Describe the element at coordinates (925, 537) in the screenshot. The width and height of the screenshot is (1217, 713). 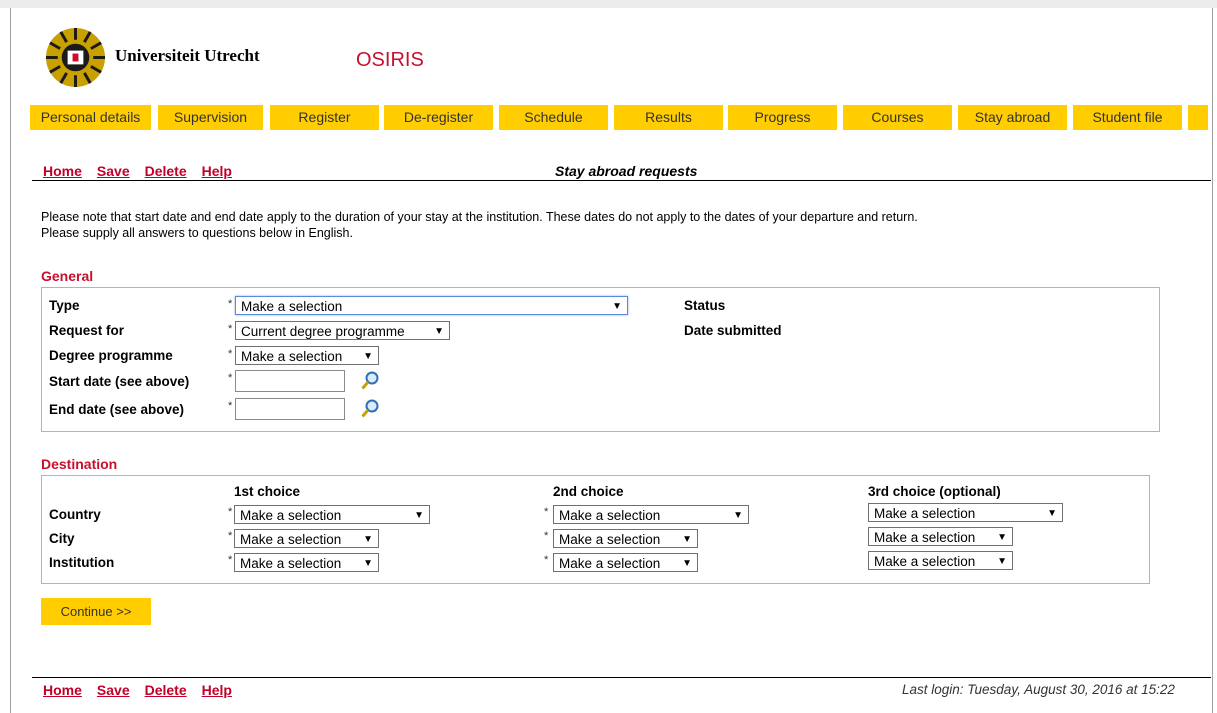
I see `choice3-city-value: Make a selection` at that location.